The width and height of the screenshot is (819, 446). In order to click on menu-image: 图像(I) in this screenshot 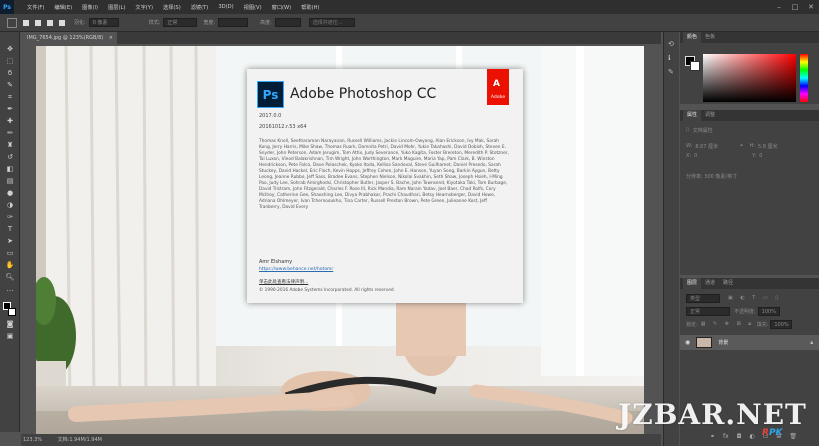, I will do `click(90, 7)`.